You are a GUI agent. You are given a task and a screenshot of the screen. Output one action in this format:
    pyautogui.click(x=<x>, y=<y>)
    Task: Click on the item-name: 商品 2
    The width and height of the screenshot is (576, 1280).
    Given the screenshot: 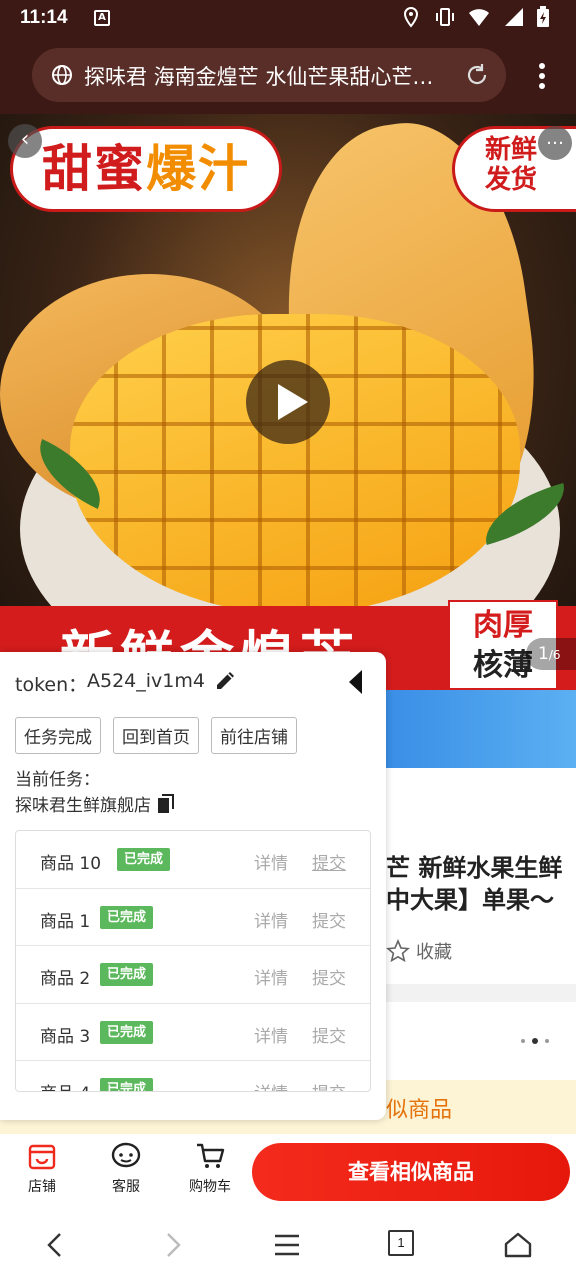 What is the action you would take?
    pyautogui.click(x=65, y=979)
    